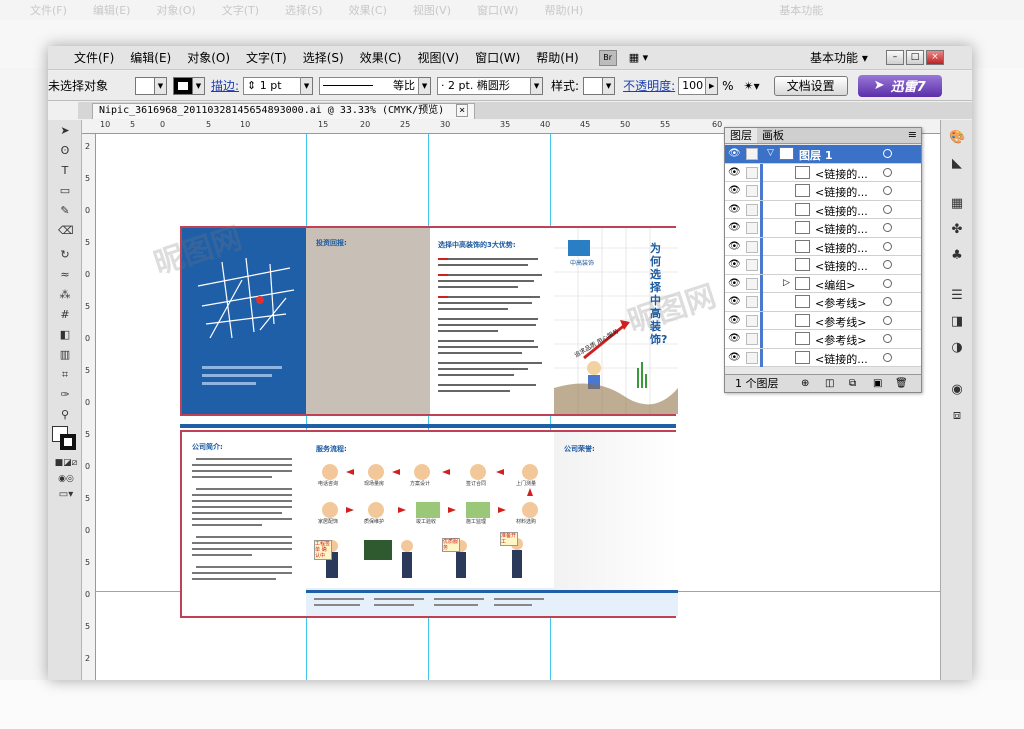  Describe the element at coordinates (638, 57) in the screenshot. I see `arrange-documents-icon: ▦ ▾` at that location.